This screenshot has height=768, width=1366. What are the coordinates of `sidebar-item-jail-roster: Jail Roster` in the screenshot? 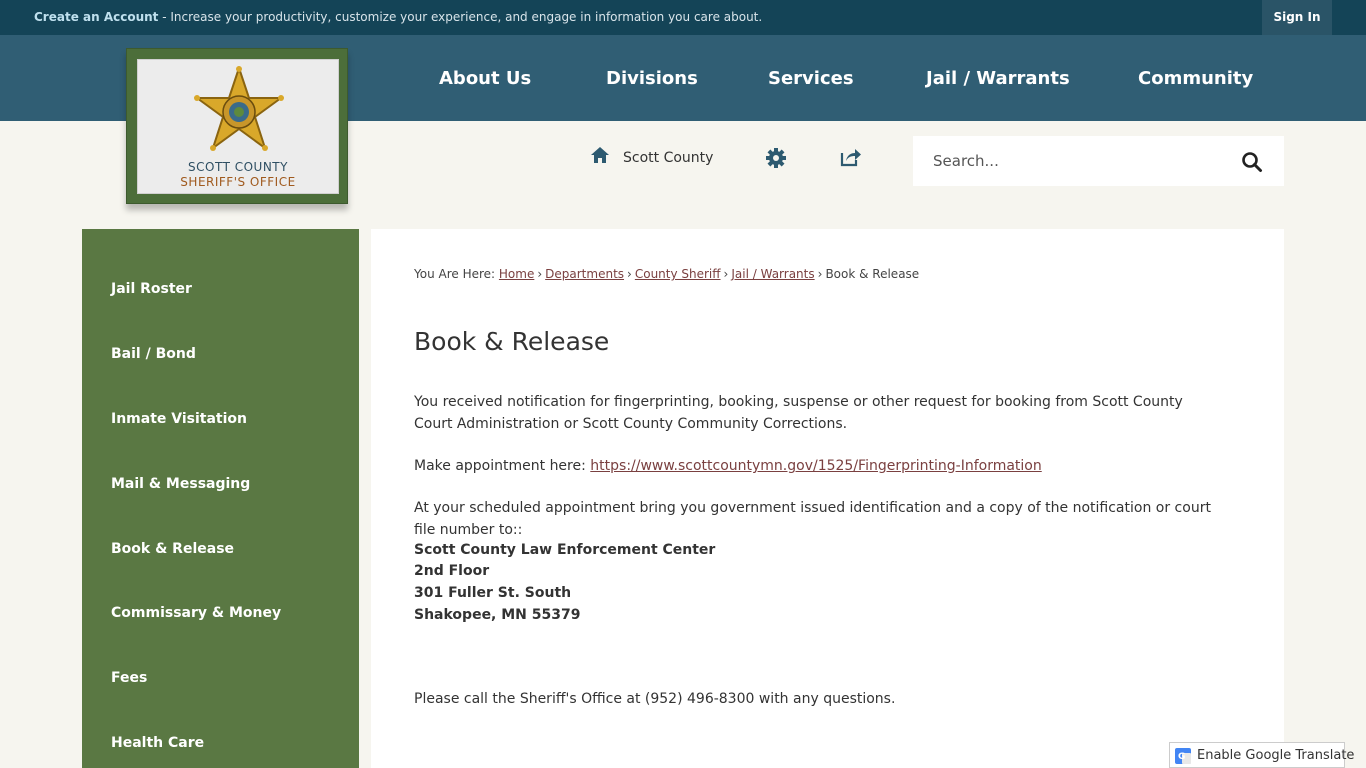 It's located at (151, 289).